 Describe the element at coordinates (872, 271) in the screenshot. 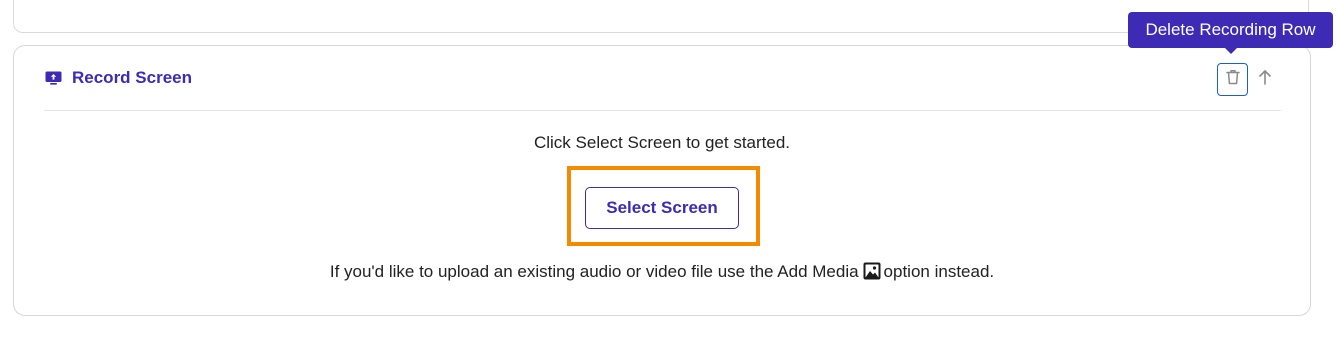

I see `image-icon` at that location.